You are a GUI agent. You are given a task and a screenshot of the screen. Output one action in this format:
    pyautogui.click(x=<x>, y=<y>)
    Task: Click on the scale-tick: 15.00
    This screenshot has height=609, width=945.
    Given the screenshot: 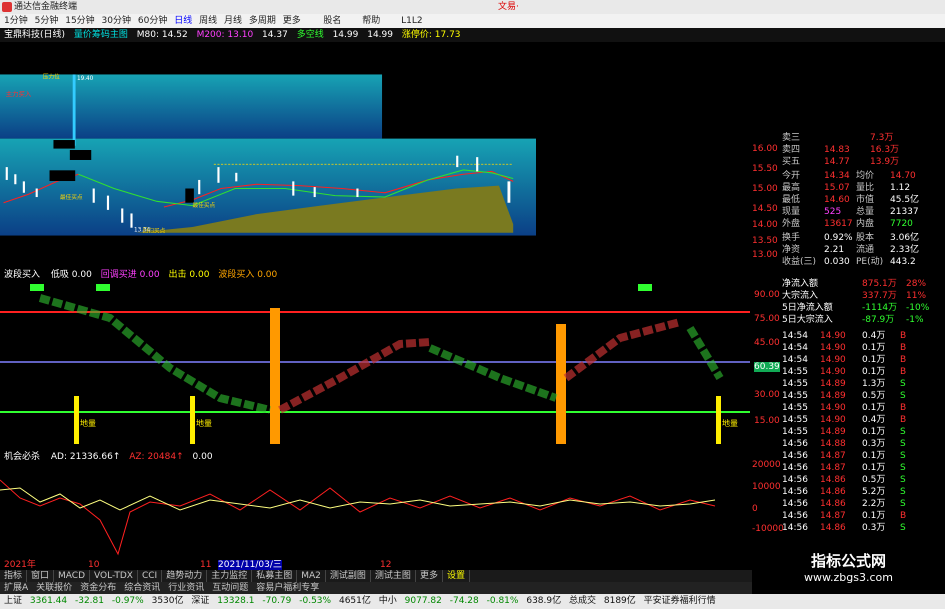 What is the action you would take?
    pyautogui.click(x=767, y=421)
    